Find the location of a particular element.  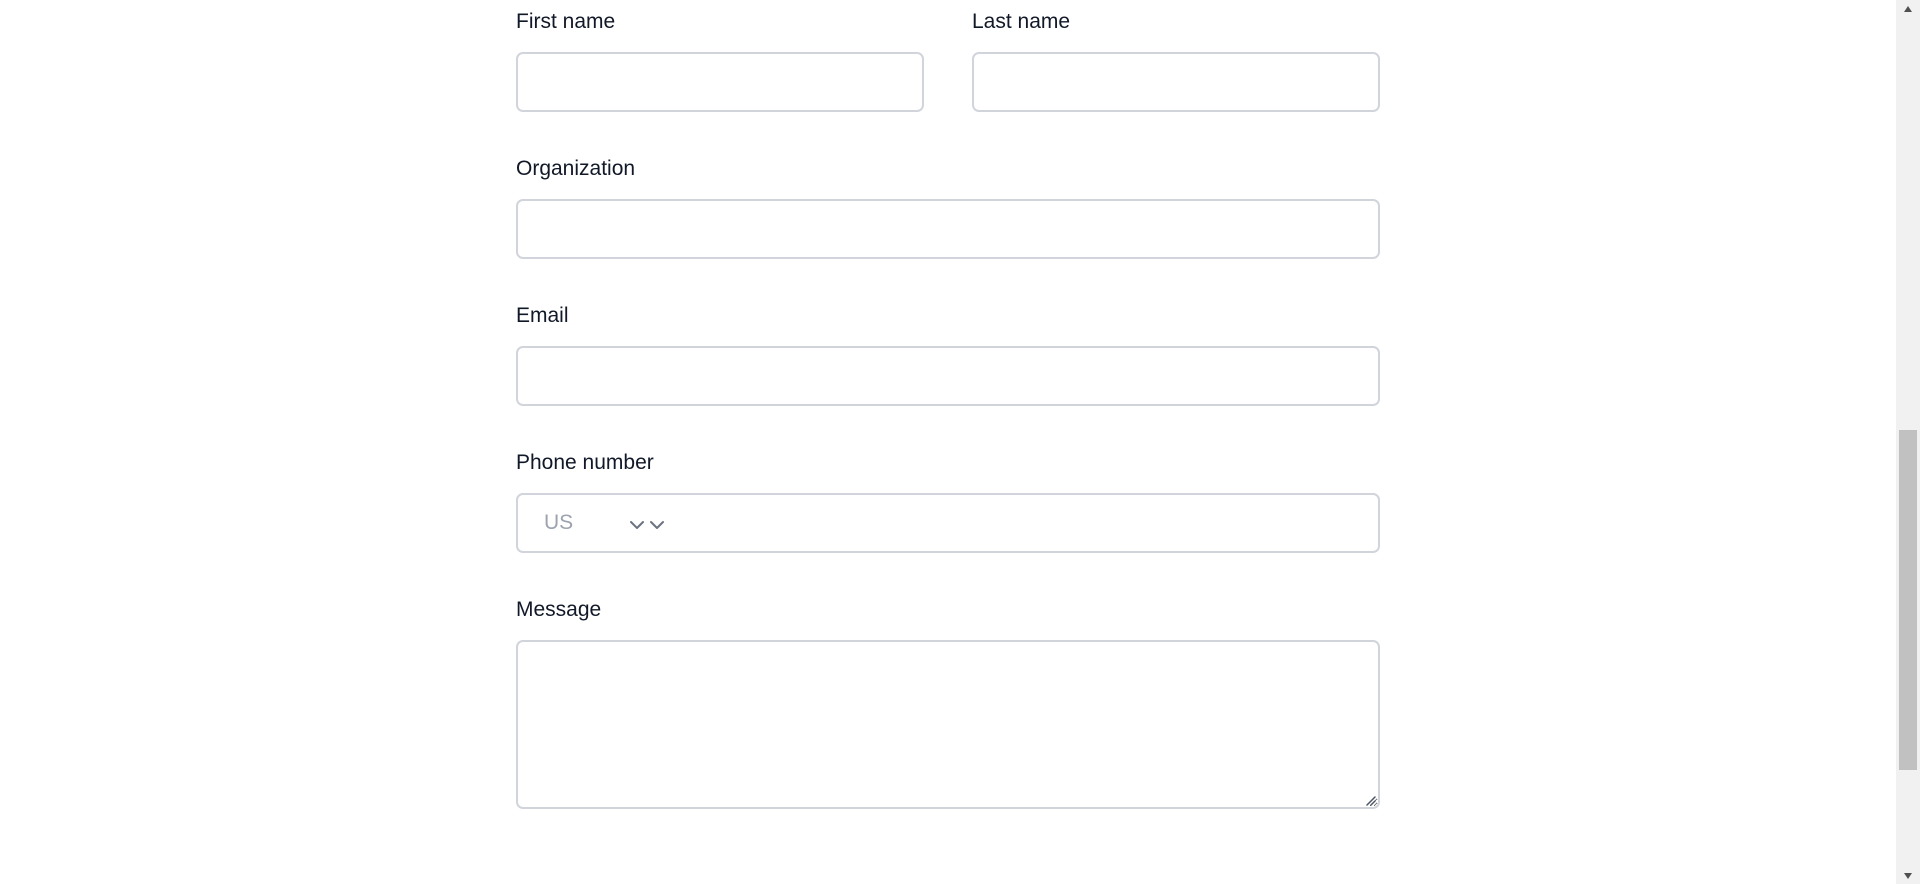

country-code-value: US is located at coordinates (559, 522).